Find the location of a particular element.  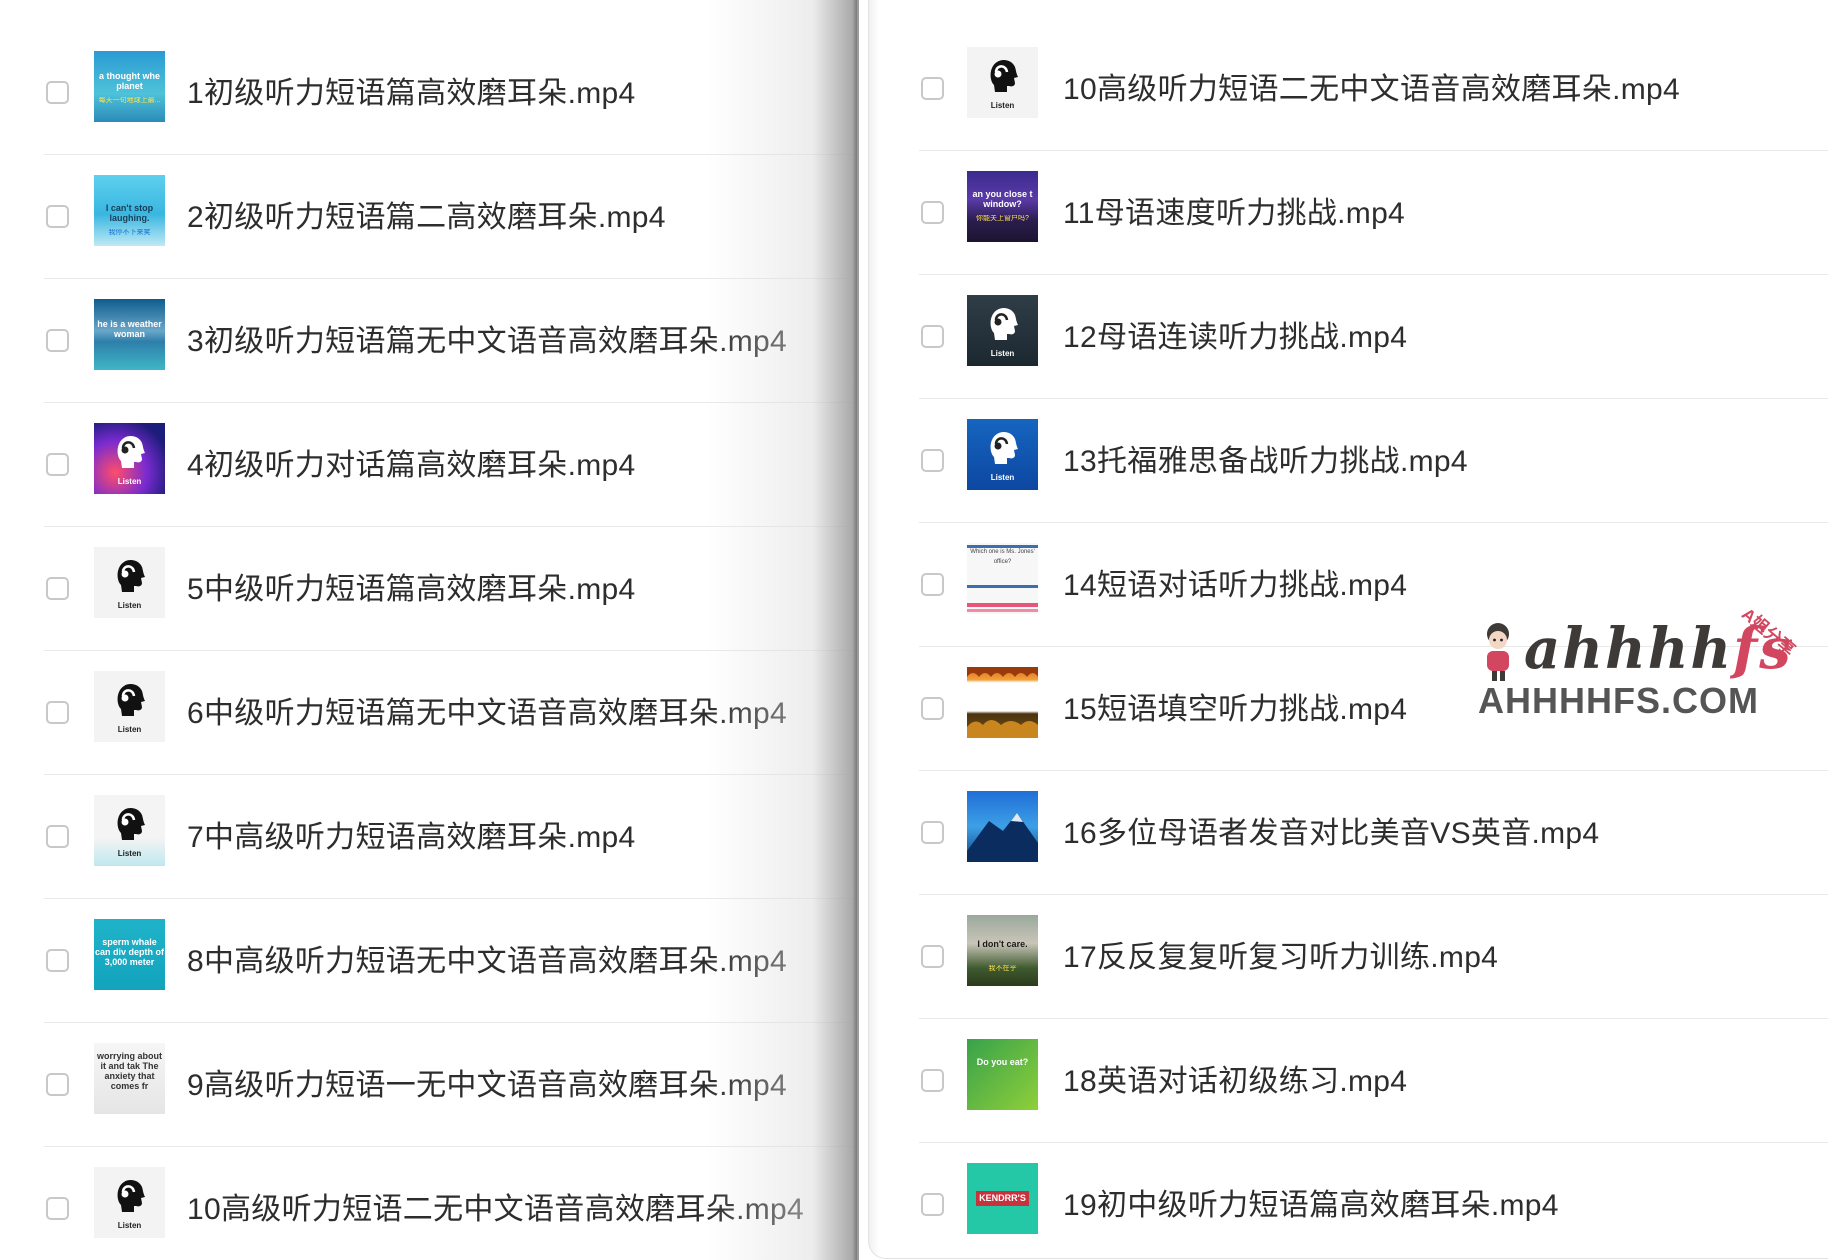

file-name: 14短语对话听力挑战.mp4 is located at coordinates (1235, 582).